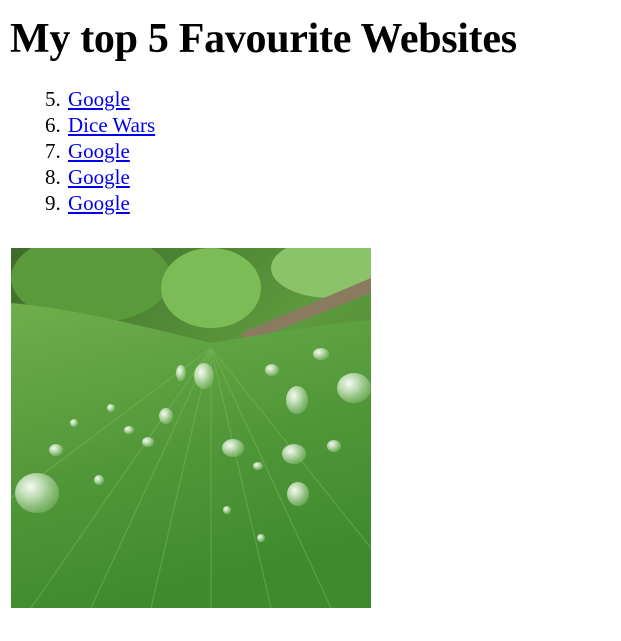  I want to click on list-item: 8. Google, so click(333, 177).